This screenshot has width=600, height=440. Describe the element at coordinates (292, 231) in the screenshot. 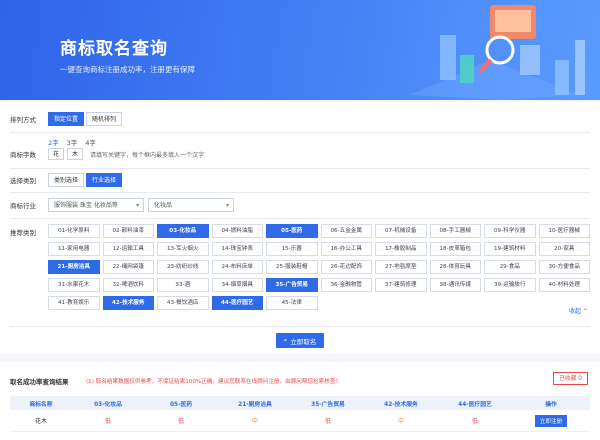

I see `class-option: 05-医药` at that location.